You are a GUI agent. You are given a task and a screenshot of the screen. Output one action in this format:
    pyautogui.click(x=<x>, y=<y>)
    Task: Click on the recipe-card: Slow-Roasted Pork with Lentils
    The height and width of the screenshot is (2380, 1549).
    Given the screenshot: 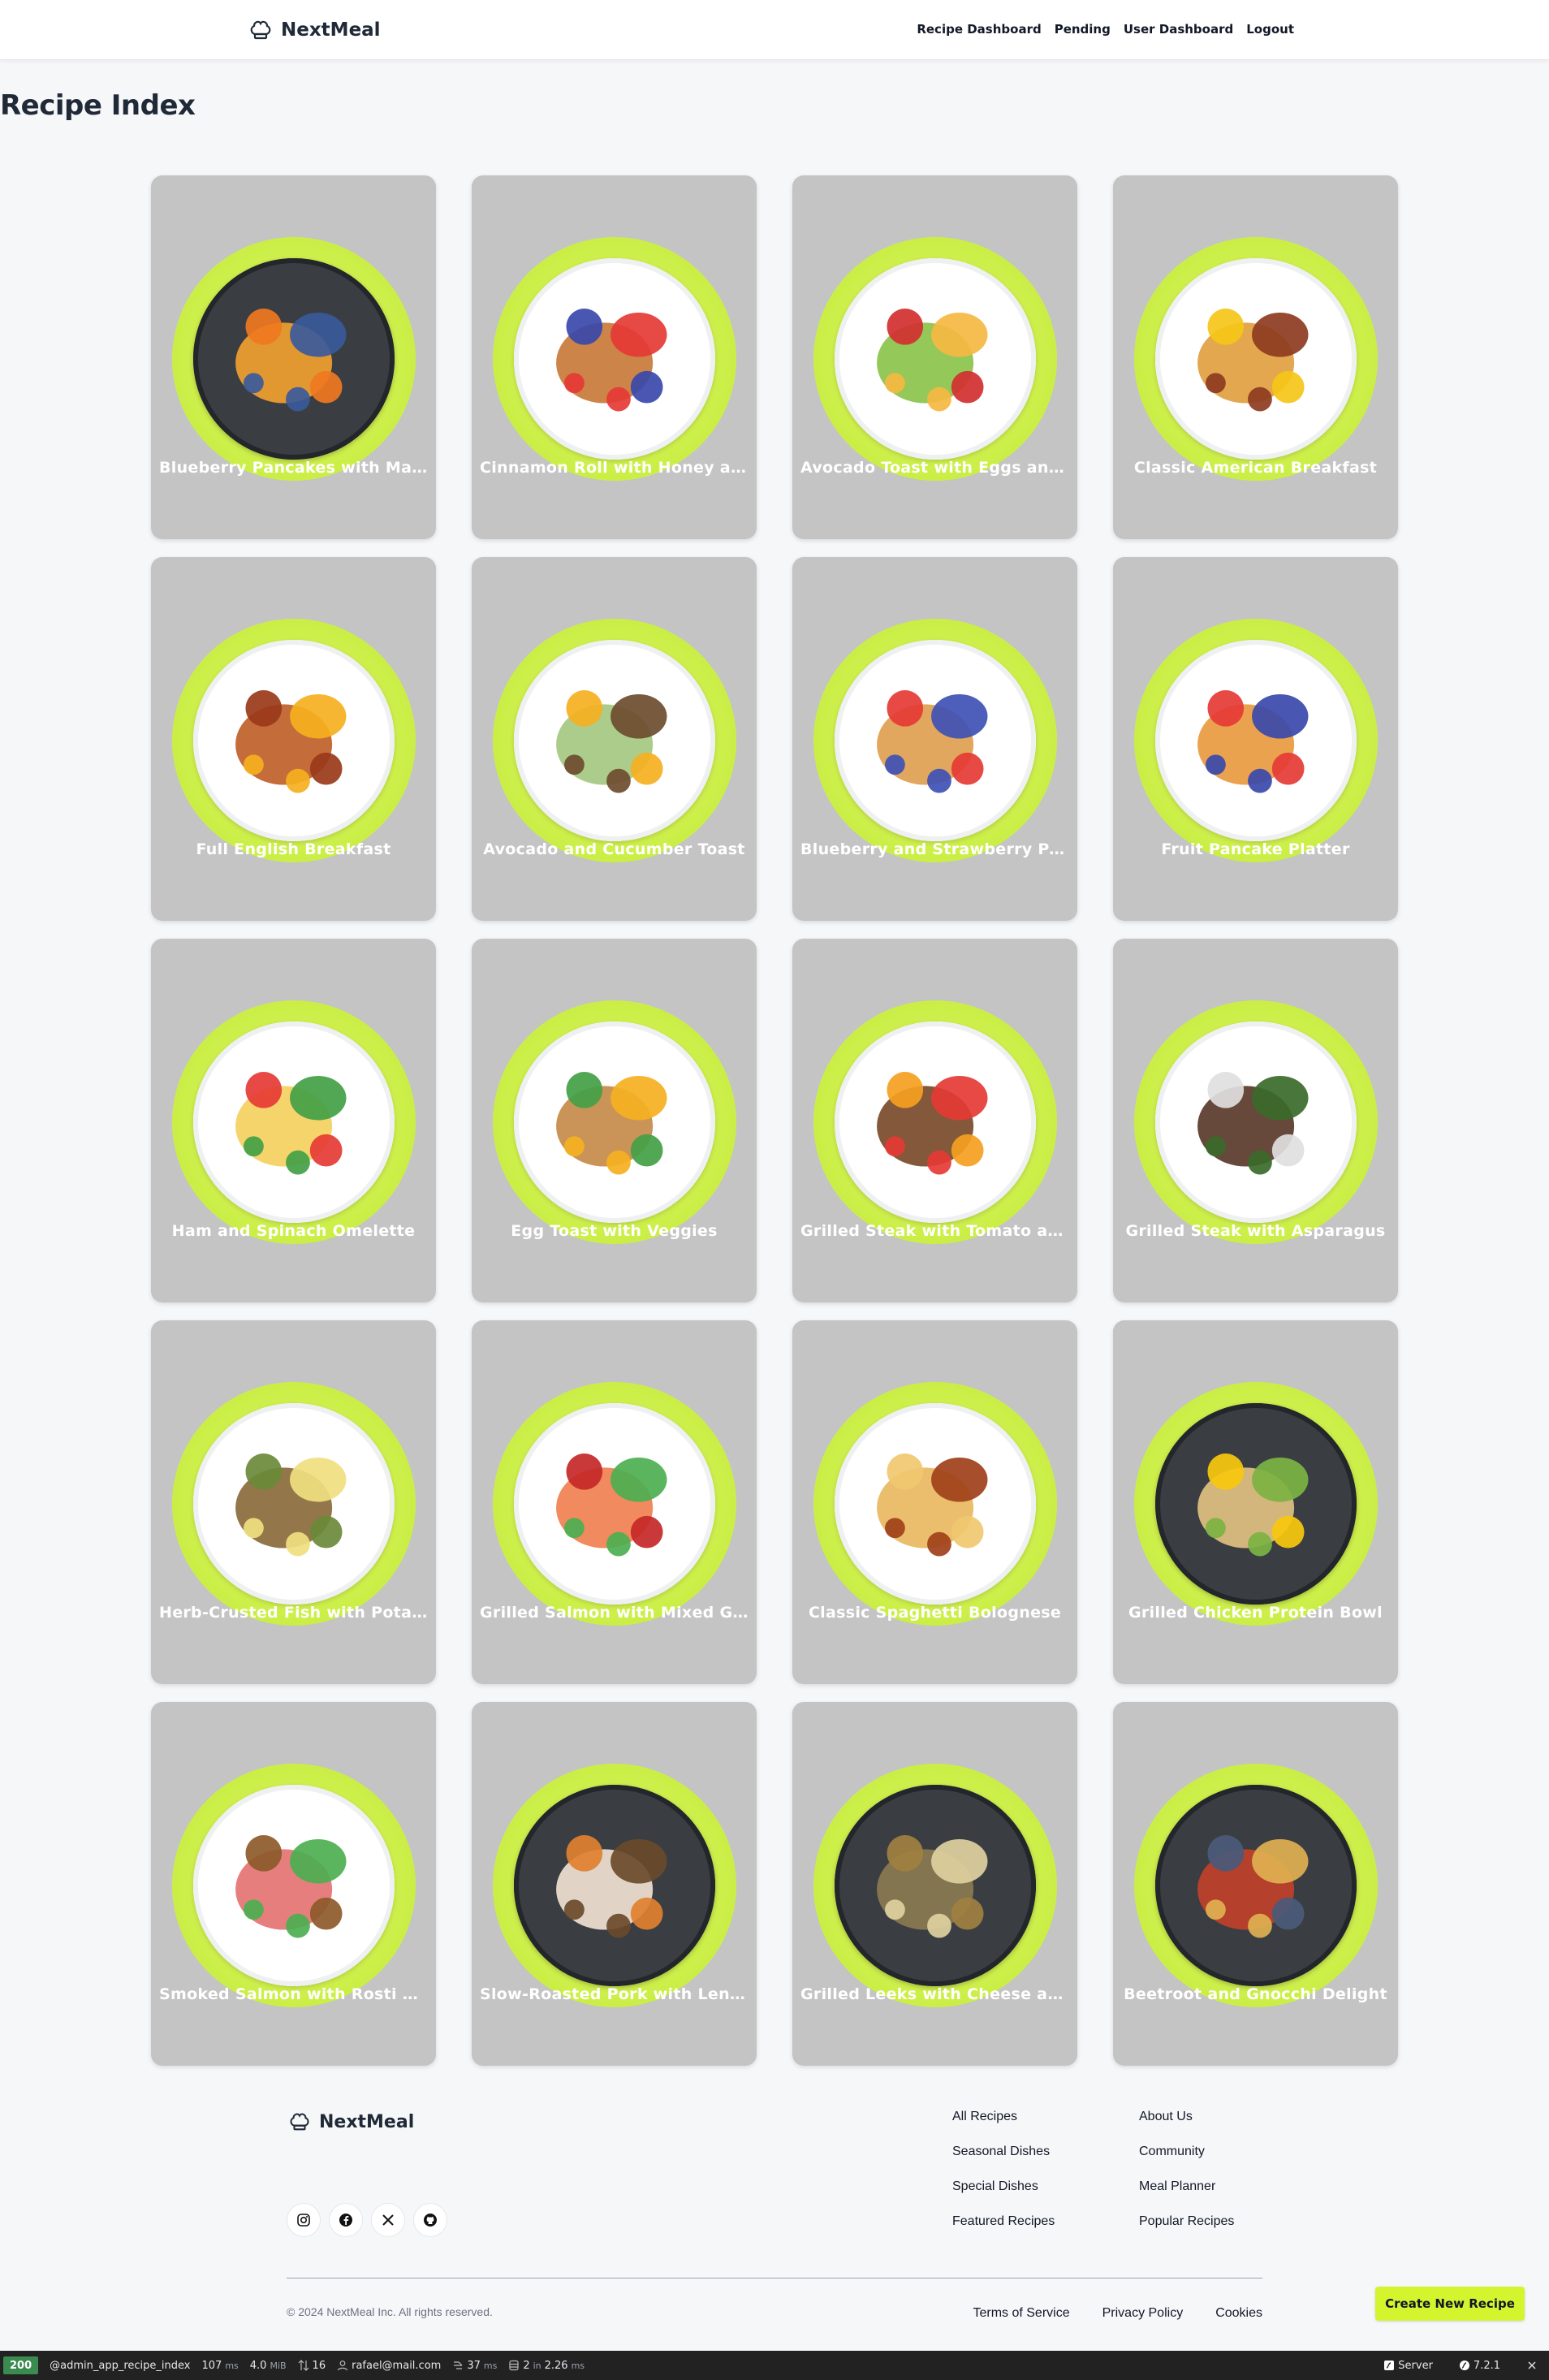 What is the action you would take?
    pyautogui.click(x=614, y=1884)
    